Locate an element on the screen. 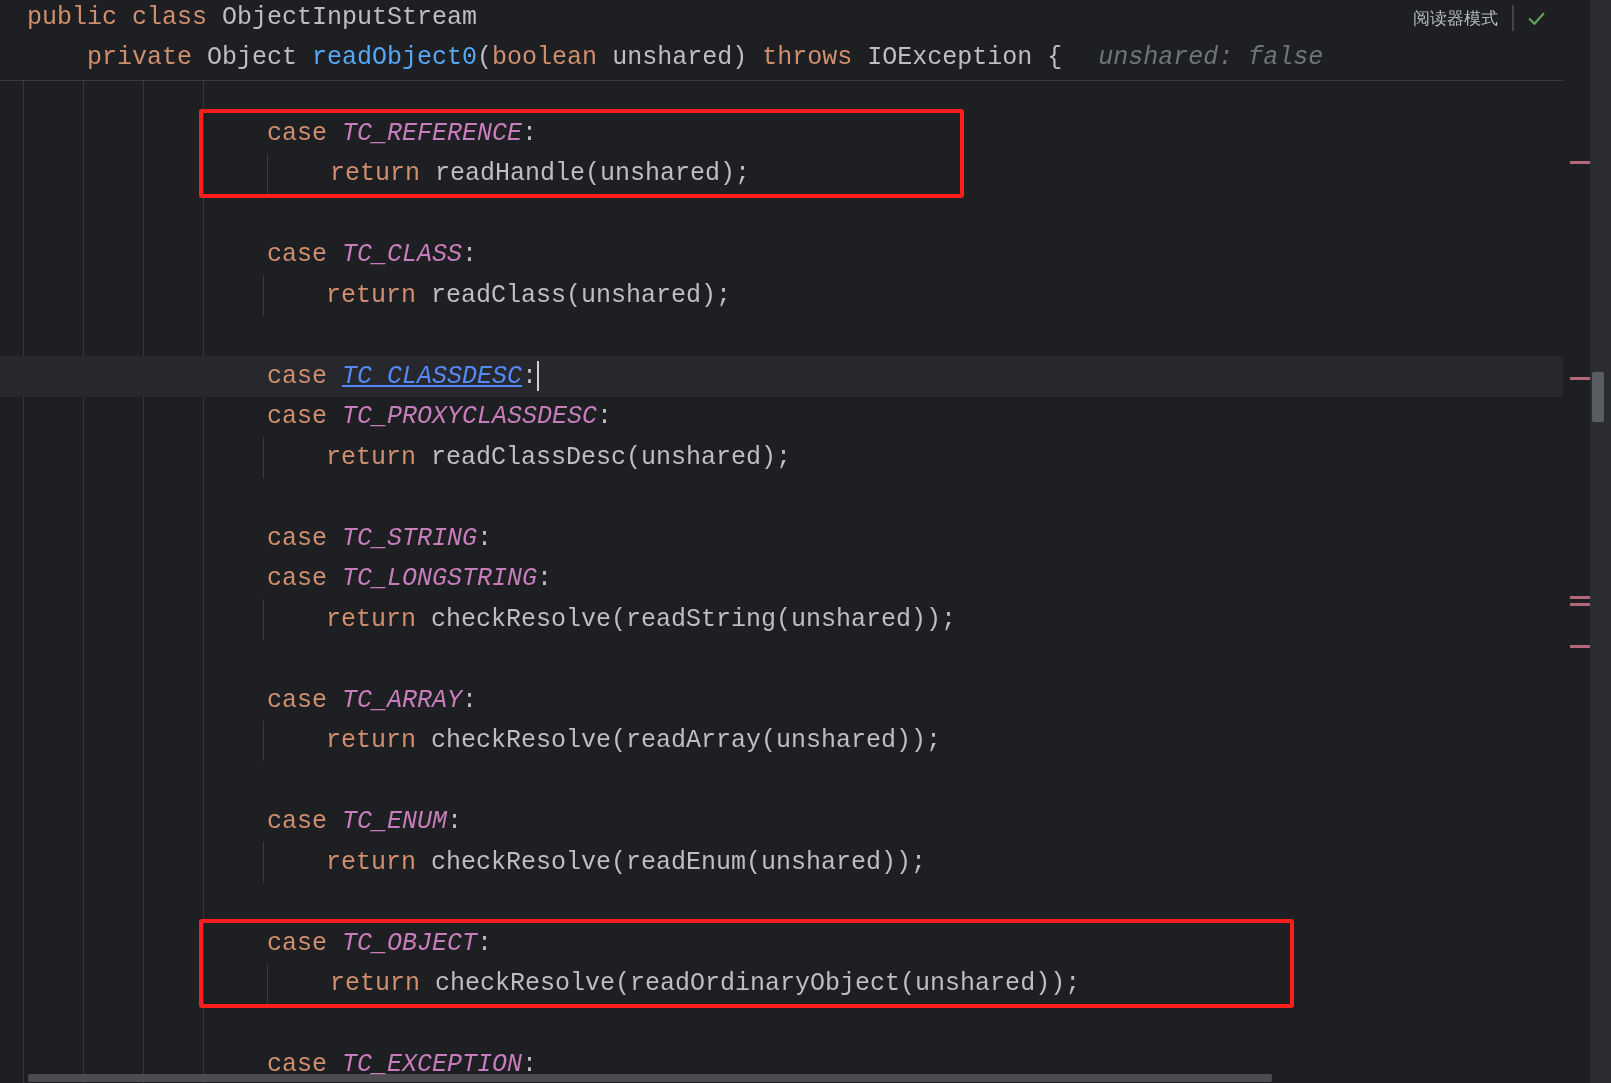 The image size is (1611, 1083). code-line: return checkResolve(readEnum(unshared)); is located at coordinates (595, 862).